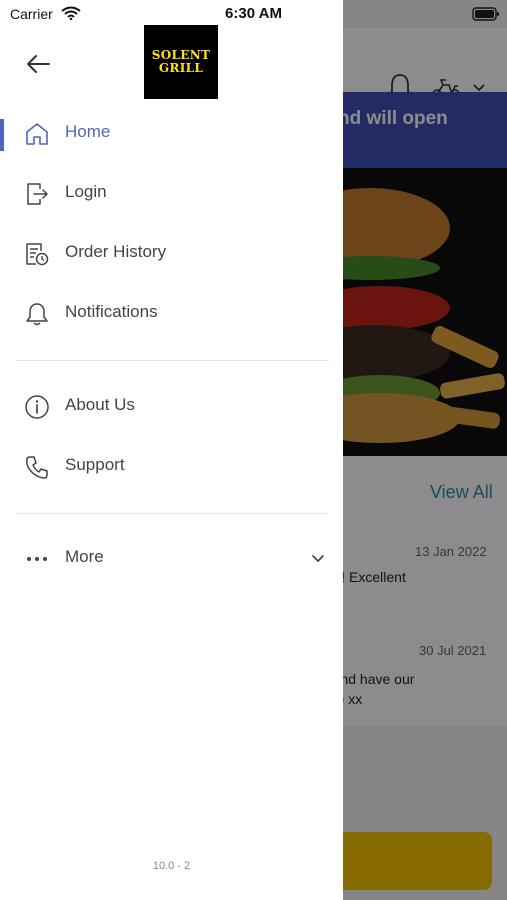 The image size is (507, 900). Describe the element at coordinates (116, 251) in the screenshot. I see `menu-item-label: Order History` at that location.